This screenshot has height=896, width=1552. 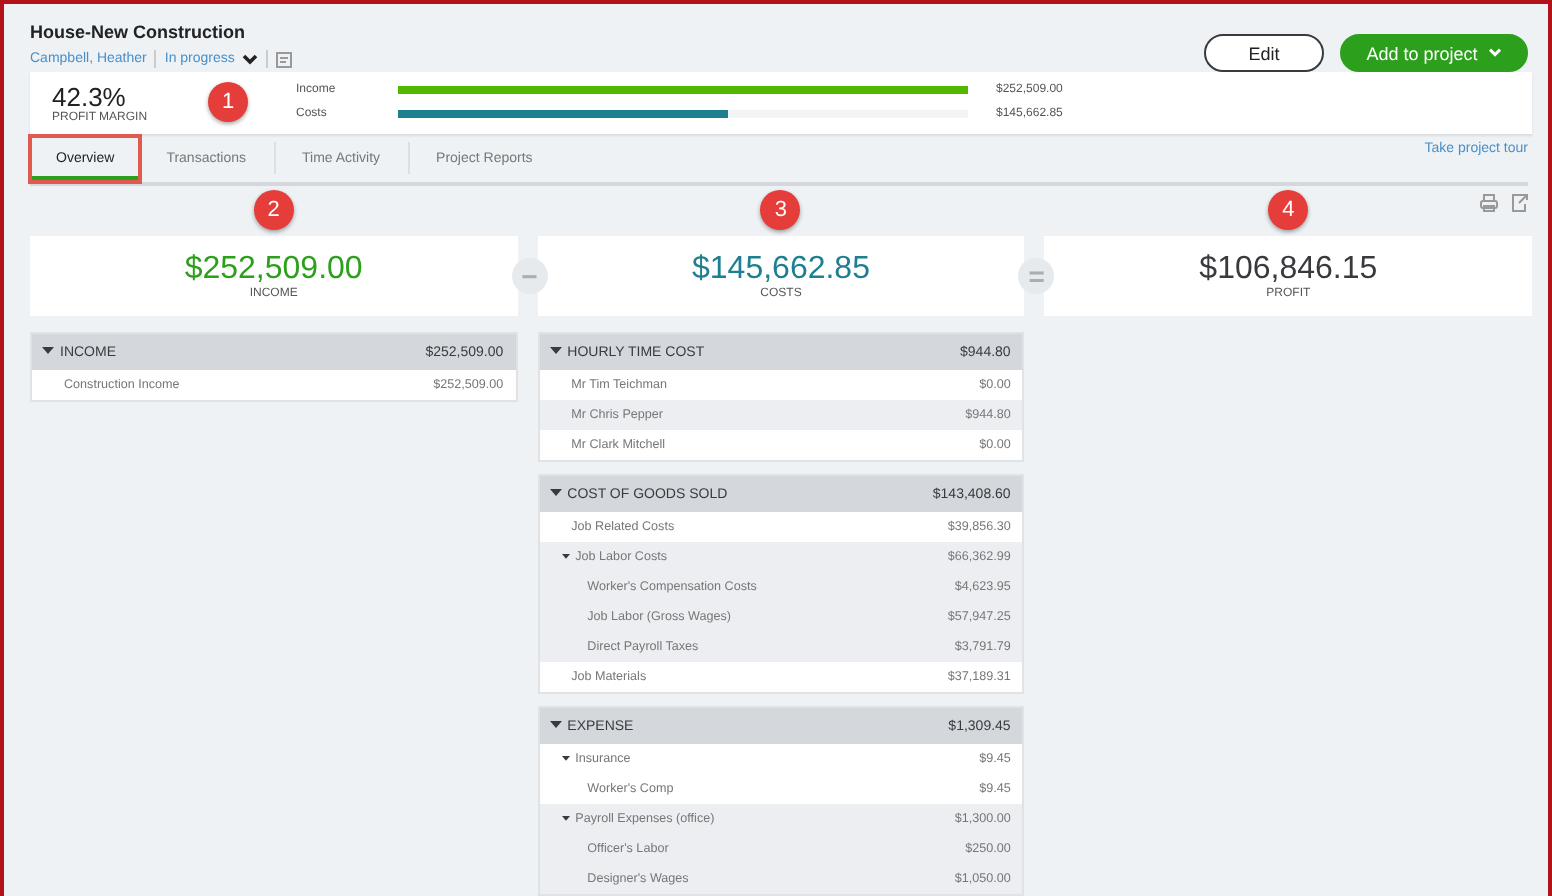 I want to click on total-amount: $252,509.00, so click(x=273, y=269).